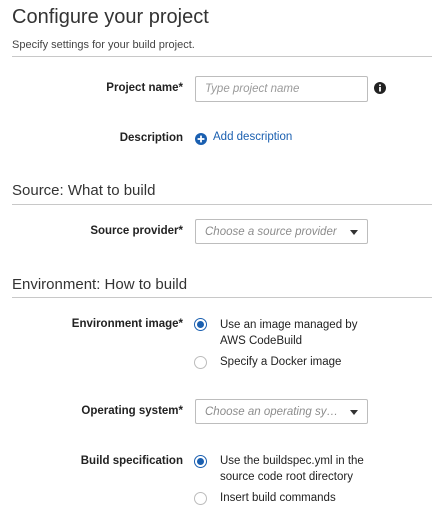 Image resolution: width=432 pixels, height=526 pixels. Describe the element at coordinates (131, 461) in the screenshot. I see `build-specification-label: Build specification` at that location.